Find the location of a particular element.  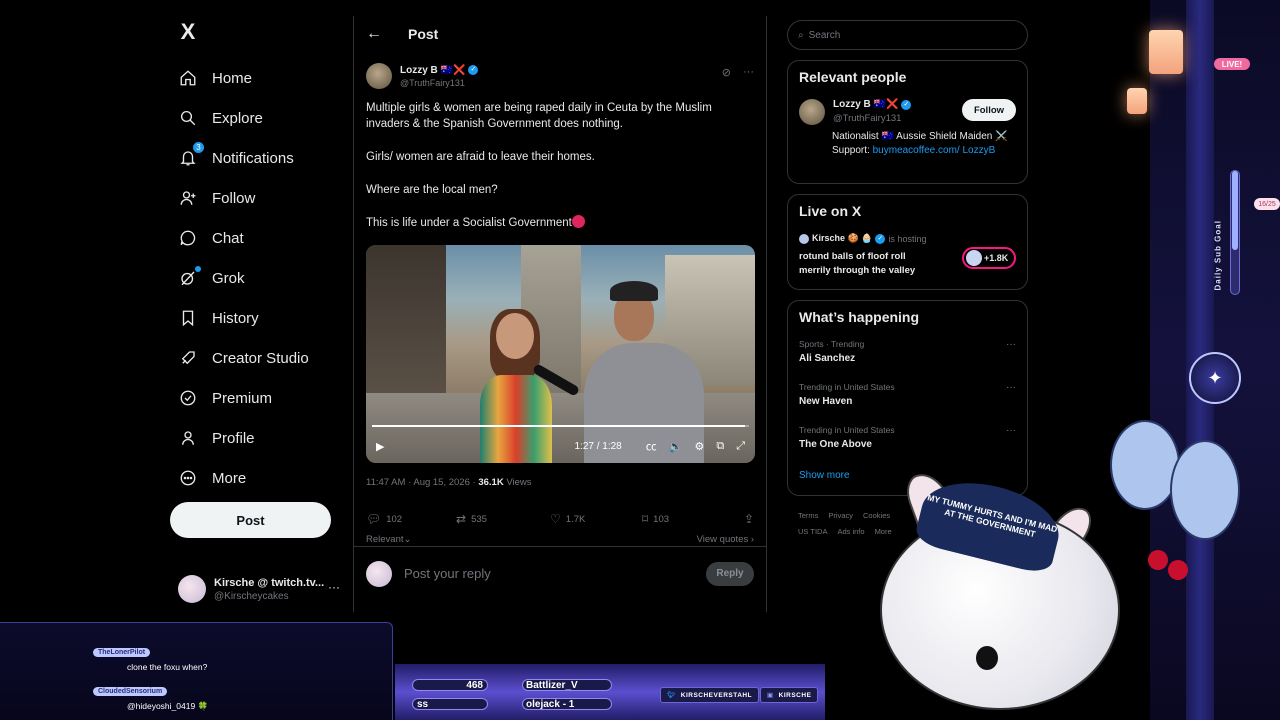

sub-goal-meter is located at coordinates (1235, 232).